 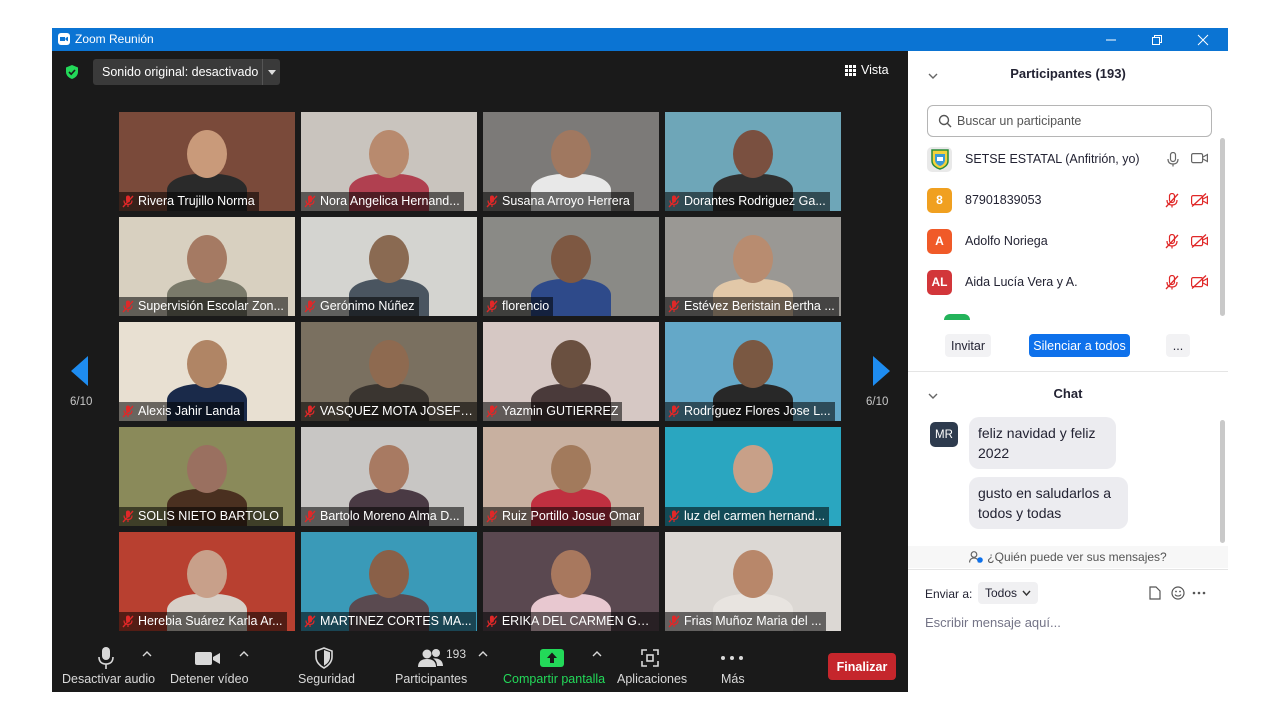 I want to click on chat-scrollbar, so click(x=1222, y=481).